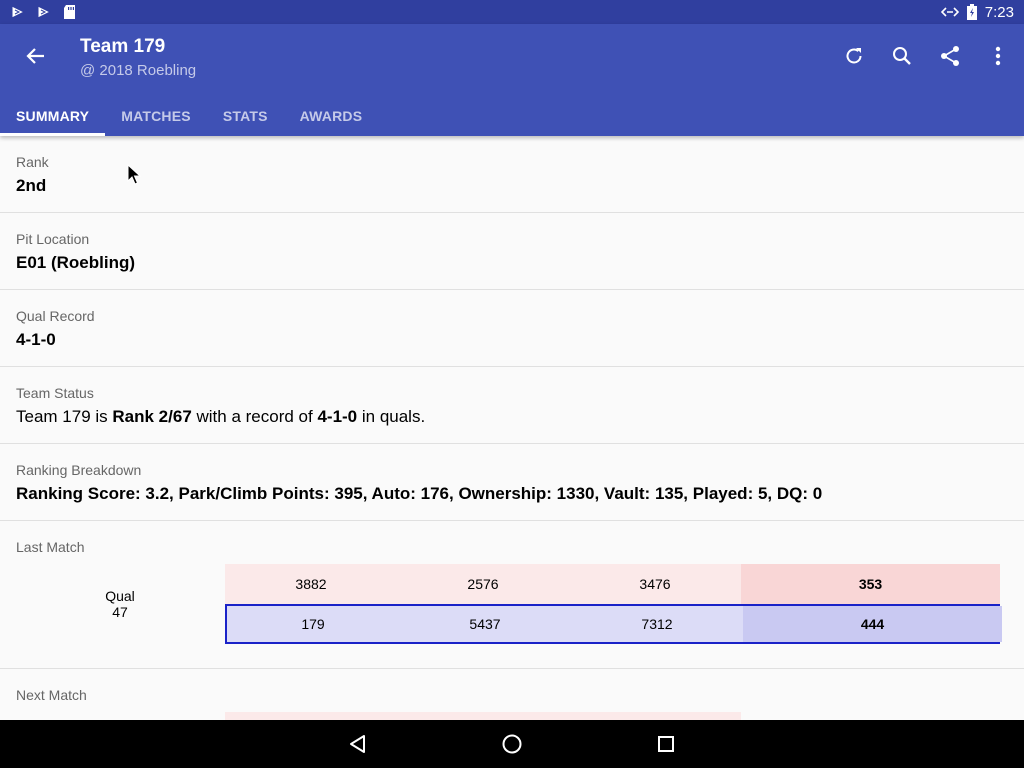  What do you see at coordinates (512, 694) in the screenshot?
I see `next-match-section: Next Match` at bounding box center [512, 694].